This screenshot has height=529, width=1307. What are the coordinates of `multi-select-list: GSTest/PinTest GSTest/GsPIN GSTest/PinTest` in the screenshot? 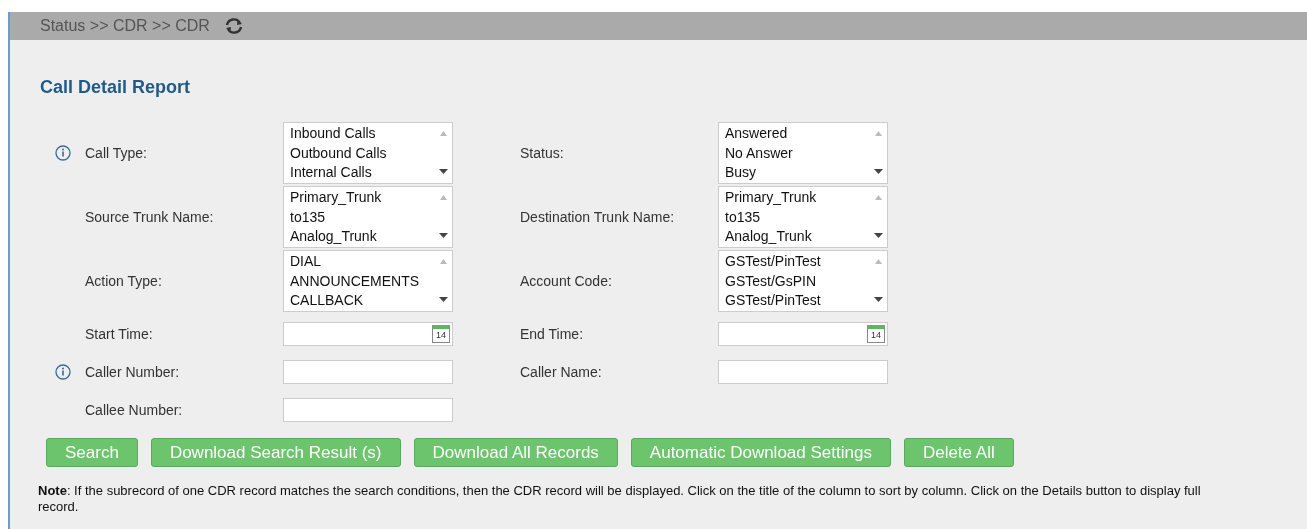 It's located at (803, 281).